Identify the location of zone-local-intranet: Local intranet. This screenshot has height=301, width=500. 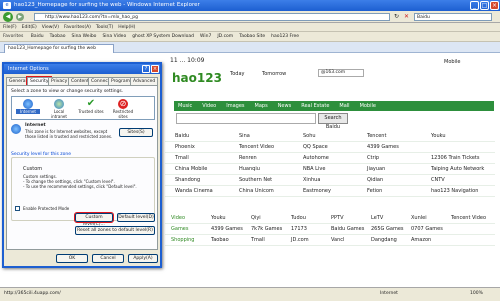
(59, 109).